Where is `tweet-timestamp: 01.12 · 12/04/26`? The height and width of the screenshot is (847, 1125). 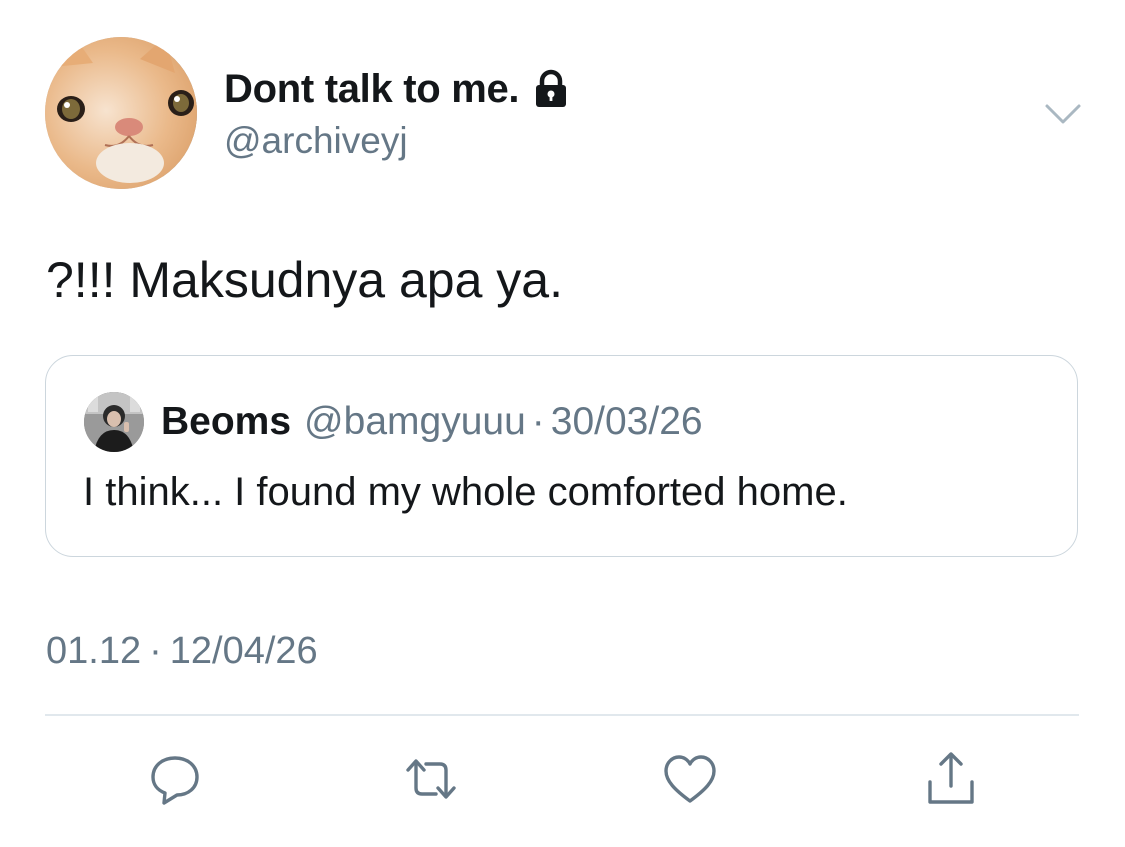 tweet-timestamp: 01.12 · 12/04/26 is located at coordinates (182, 651).